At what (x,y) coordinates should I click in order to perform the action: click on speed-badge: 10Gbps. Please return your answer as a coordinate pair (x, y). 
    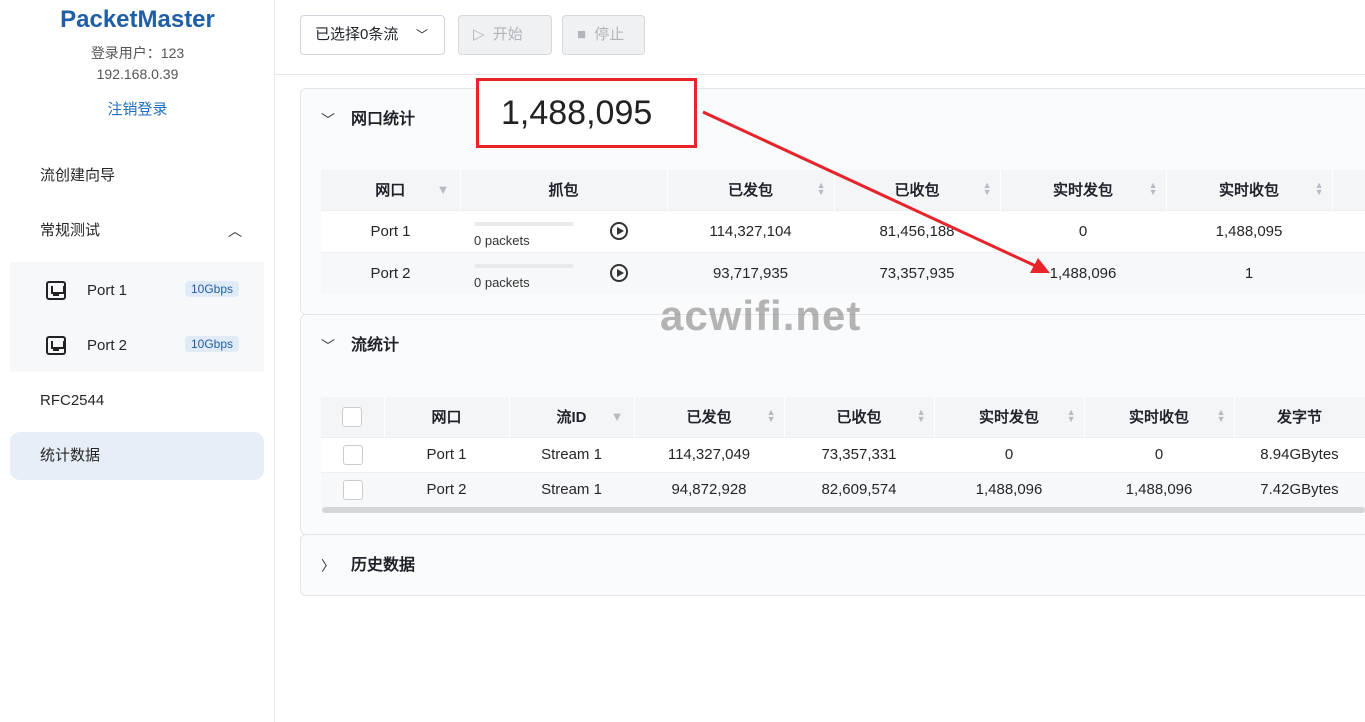
    Looking at the image, I should click on (212, 289).